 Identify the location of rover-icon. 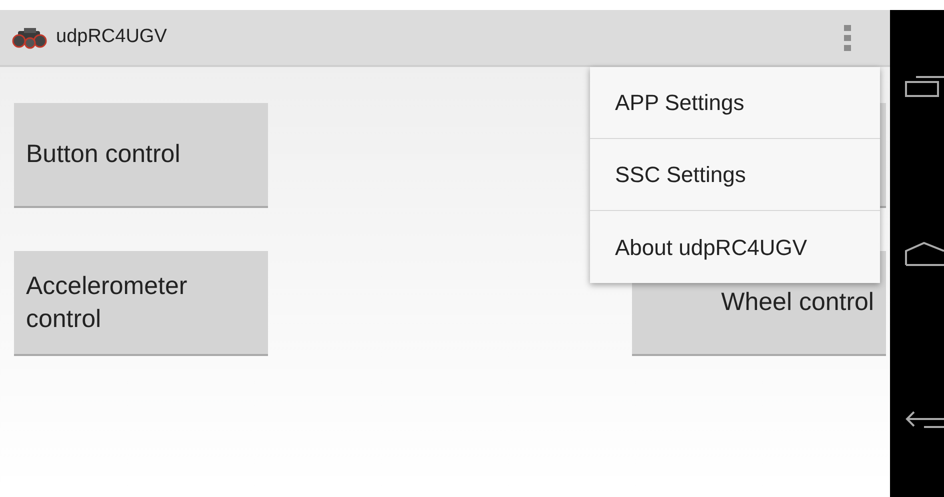
(30, 37).